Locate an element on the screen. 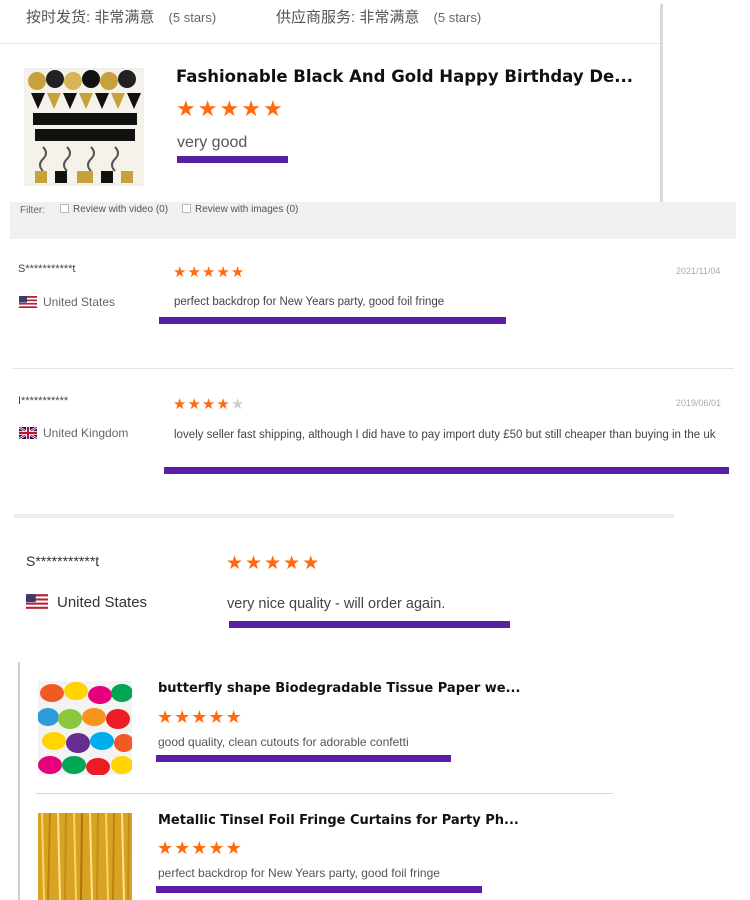 The width and height of the screenshot is (750, 900). filter-images-label: Review with images (0) is located at coordinates (247, 209).